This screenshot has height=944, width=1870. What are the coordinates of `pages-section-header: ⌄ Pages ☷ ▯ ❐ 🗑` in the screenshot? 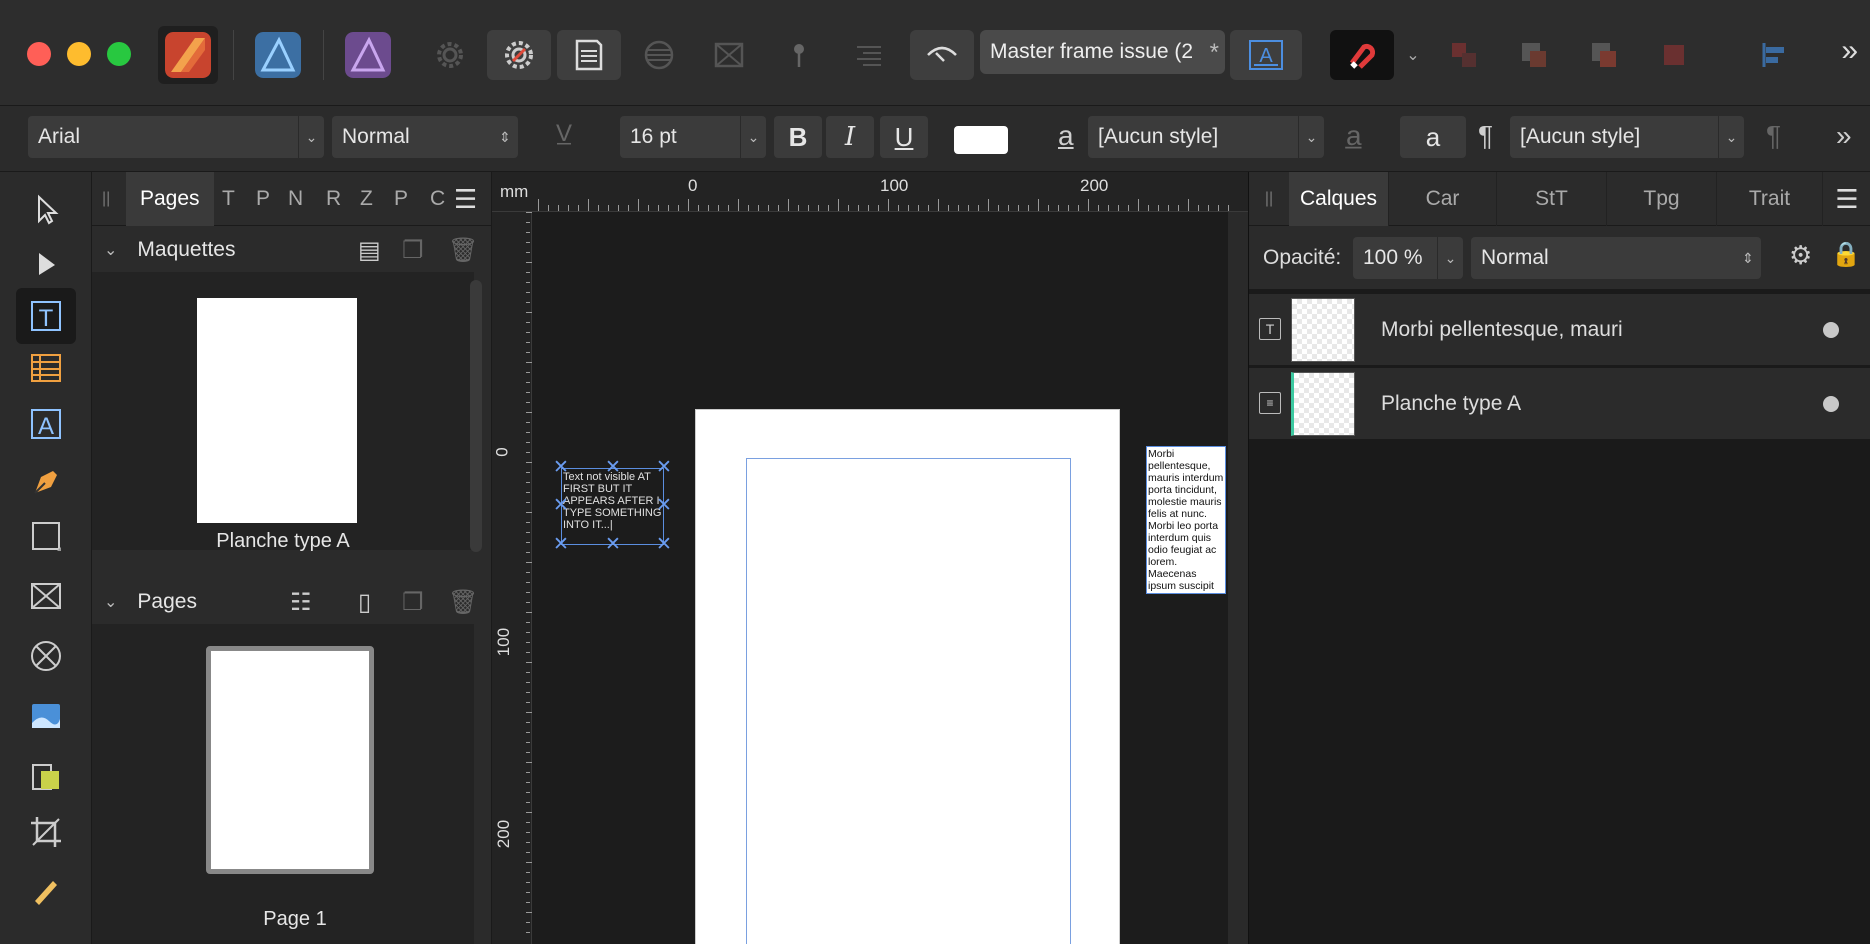 It's located at (292, 602).